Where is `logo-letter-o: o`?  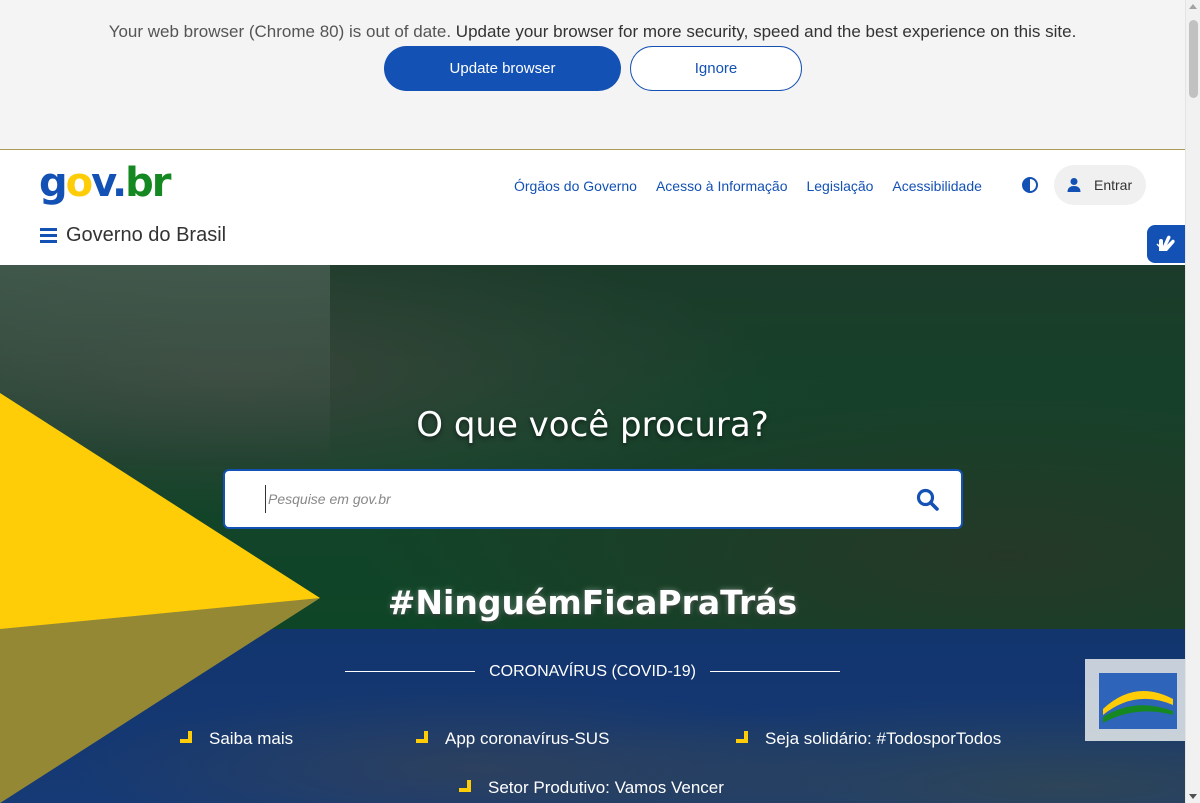 logo-letter-o: o is located at coordinates (79, 183).